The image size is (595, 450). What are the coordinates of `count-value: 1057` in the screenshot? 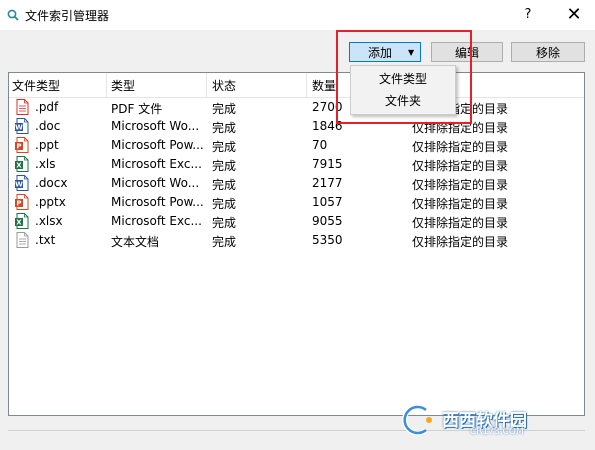 It's located at (327, 202).